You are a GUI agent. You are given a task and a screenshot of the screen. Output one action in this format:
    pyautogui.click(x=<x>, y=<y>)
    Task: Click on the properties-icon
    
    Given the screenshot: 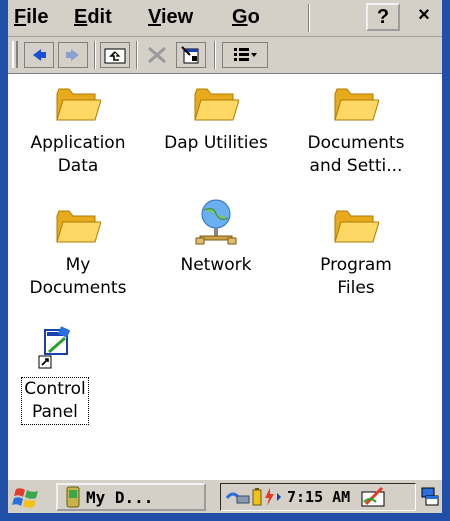 What is the action you would take?
    pyautogui.click(x=190, y=55)
    